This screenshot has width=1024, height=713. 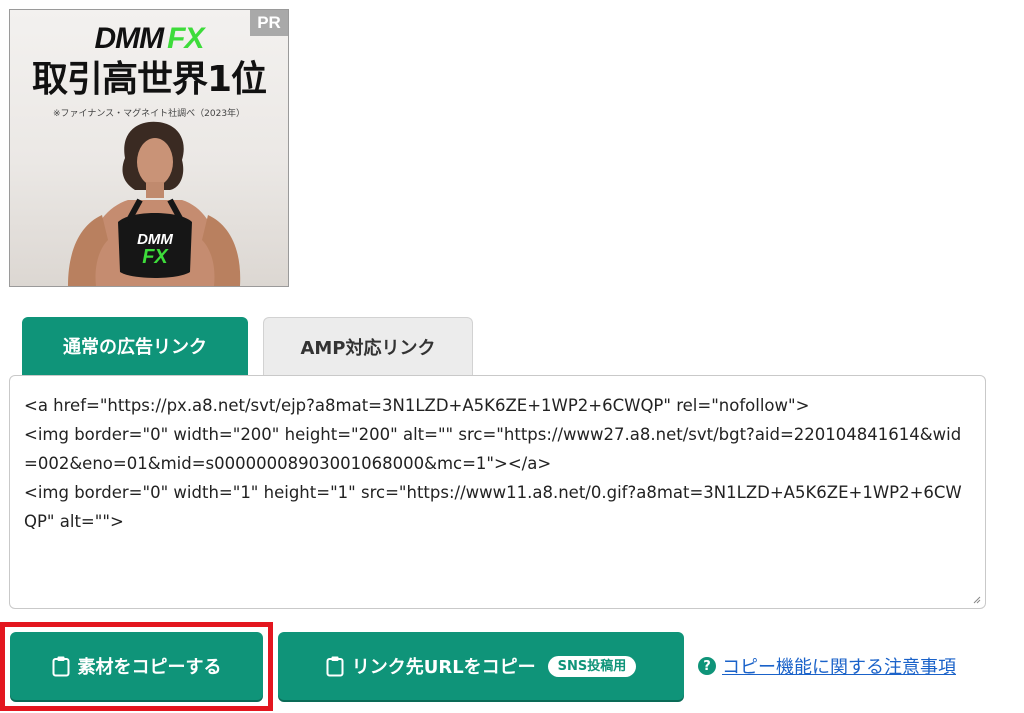 What do you see at coordinates (443, 667) in the screenshot?
I see `copy-url-label: リンク先URLをコピー` at bounding box center [443, 667].